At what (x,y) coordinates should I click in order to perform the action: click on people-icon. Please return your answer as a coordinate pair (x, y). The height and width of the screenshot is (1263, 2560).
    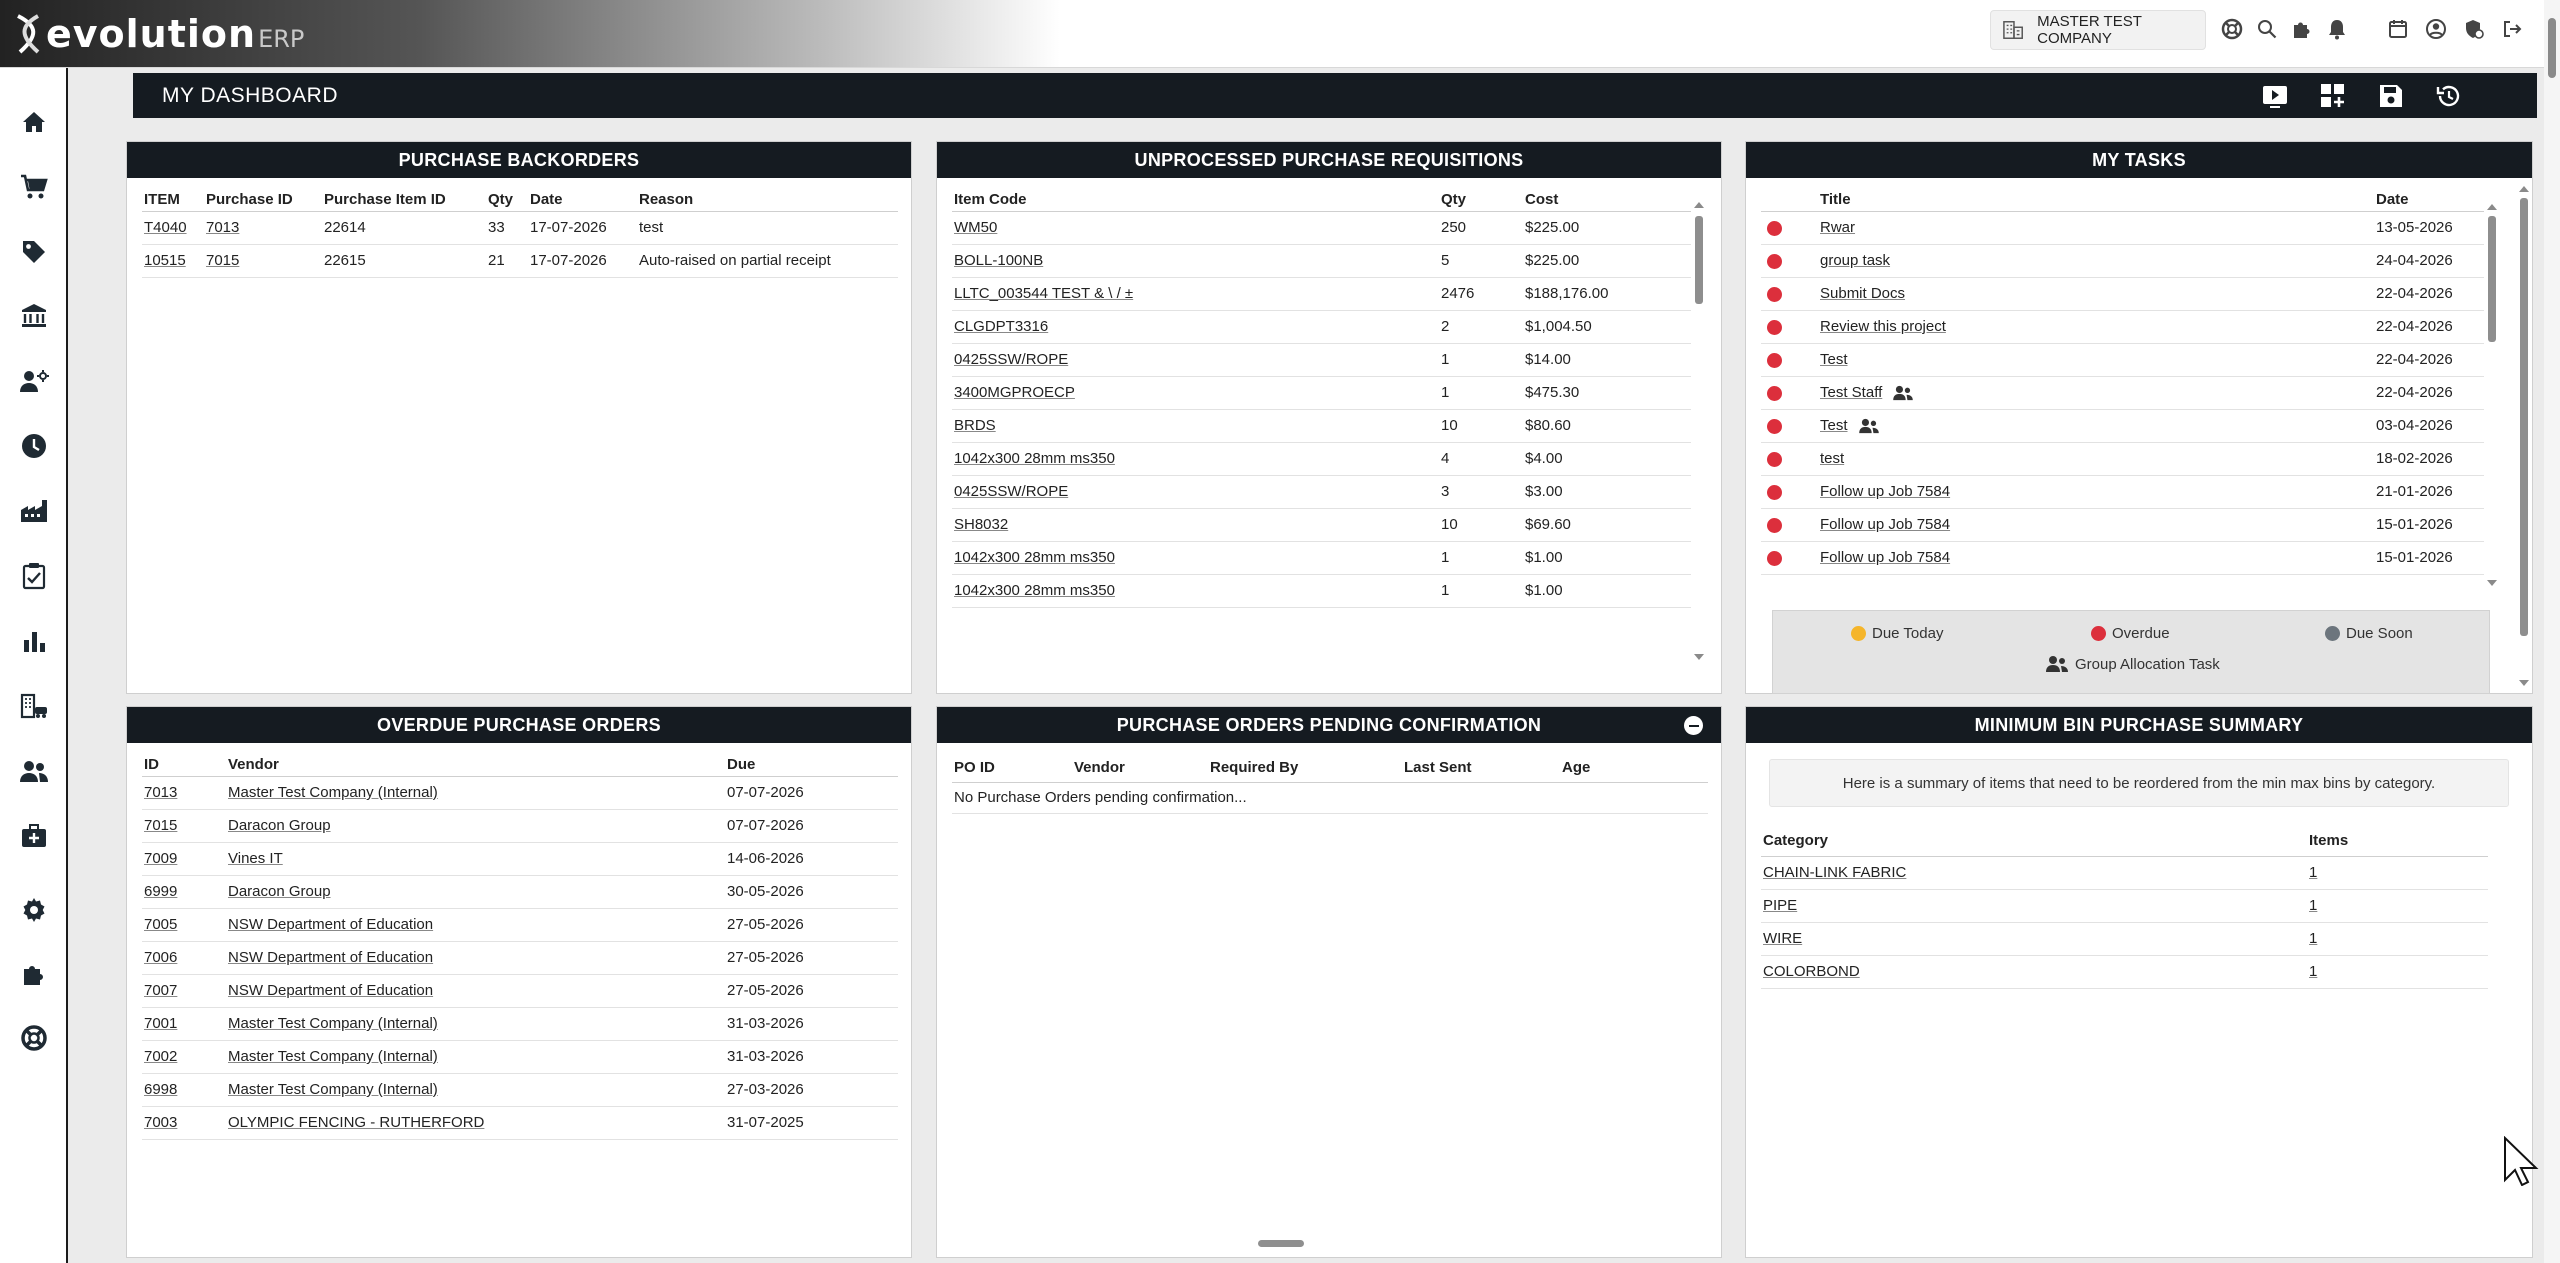
    Looking at the image, I should click on (34, 771).